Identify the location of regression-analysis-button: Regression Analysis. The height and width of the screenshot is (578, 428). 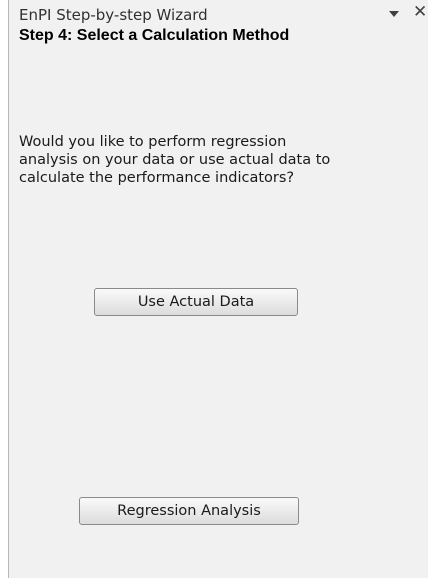
(189, 511).